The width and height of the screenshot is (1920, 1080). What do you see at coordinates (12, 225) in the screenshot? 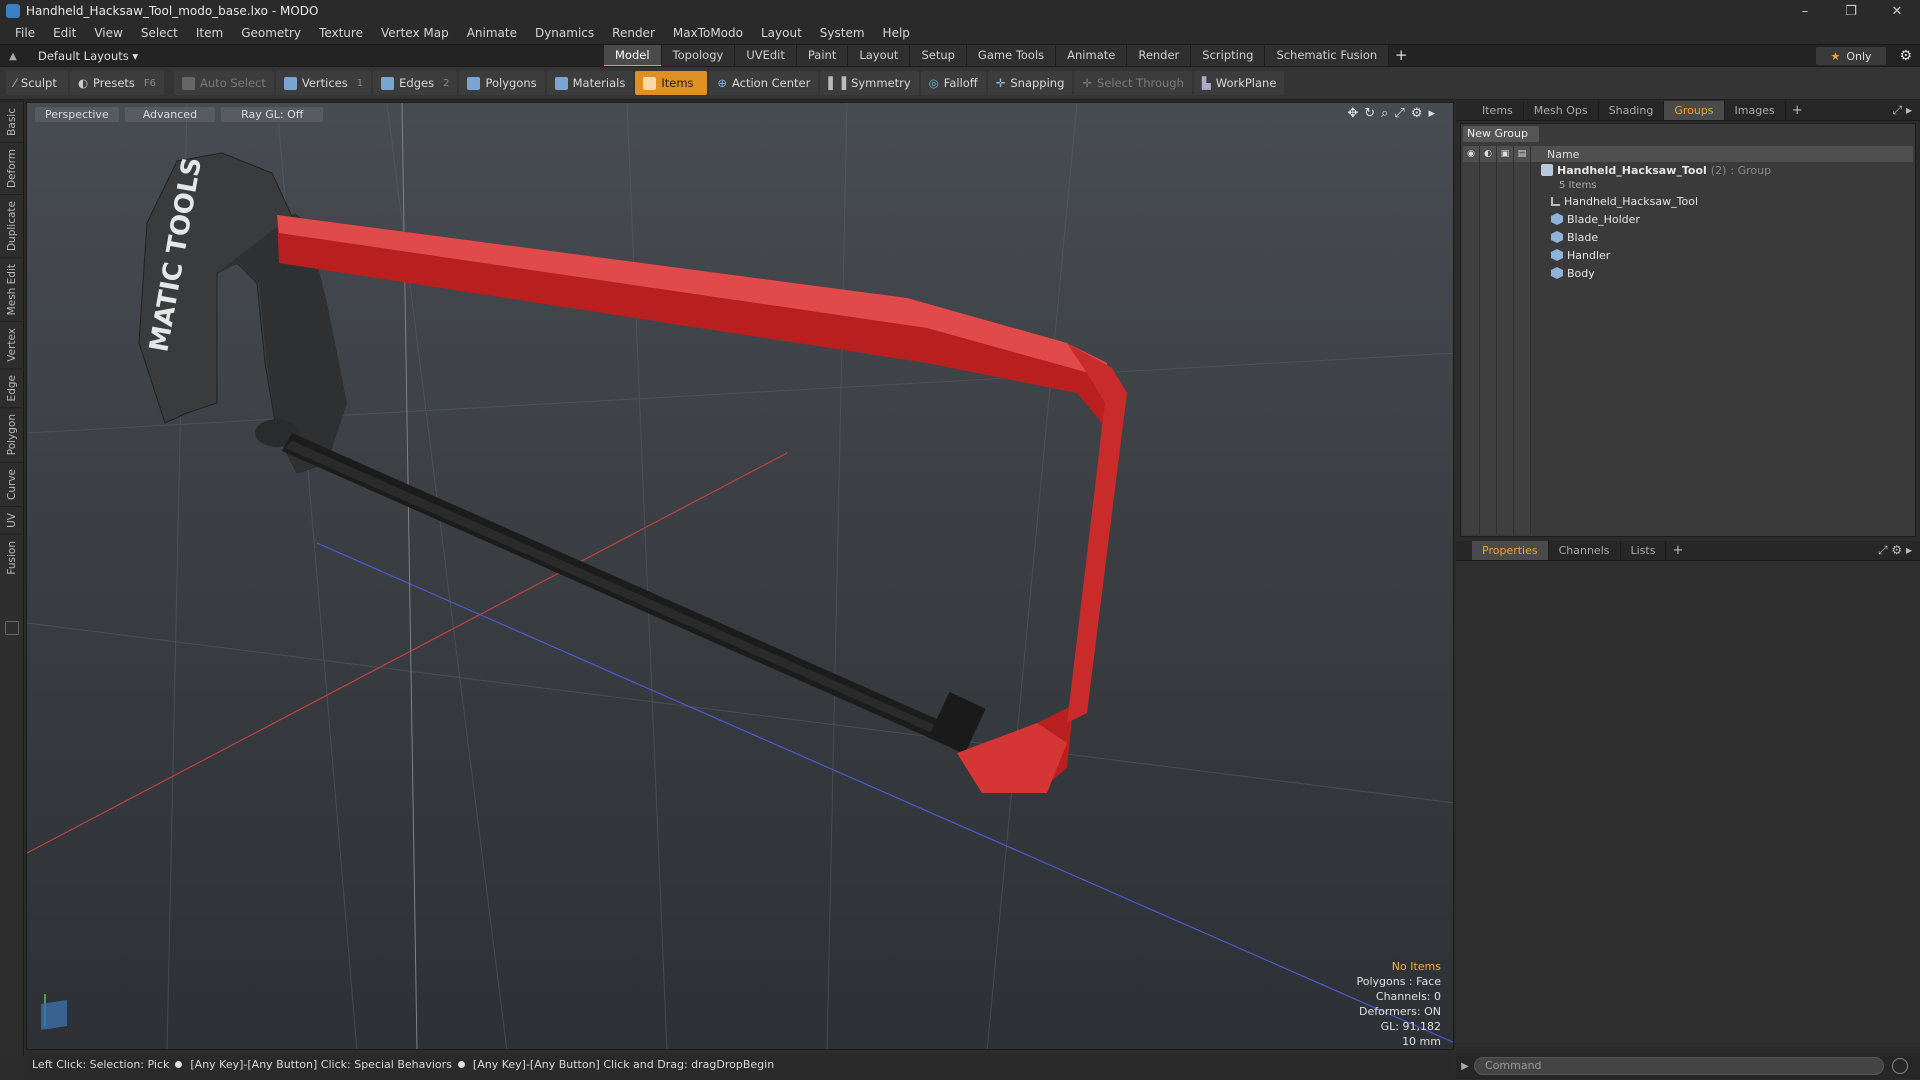
I see `vtab-duplicate: Duplicate` at bounding box center [12, 225].